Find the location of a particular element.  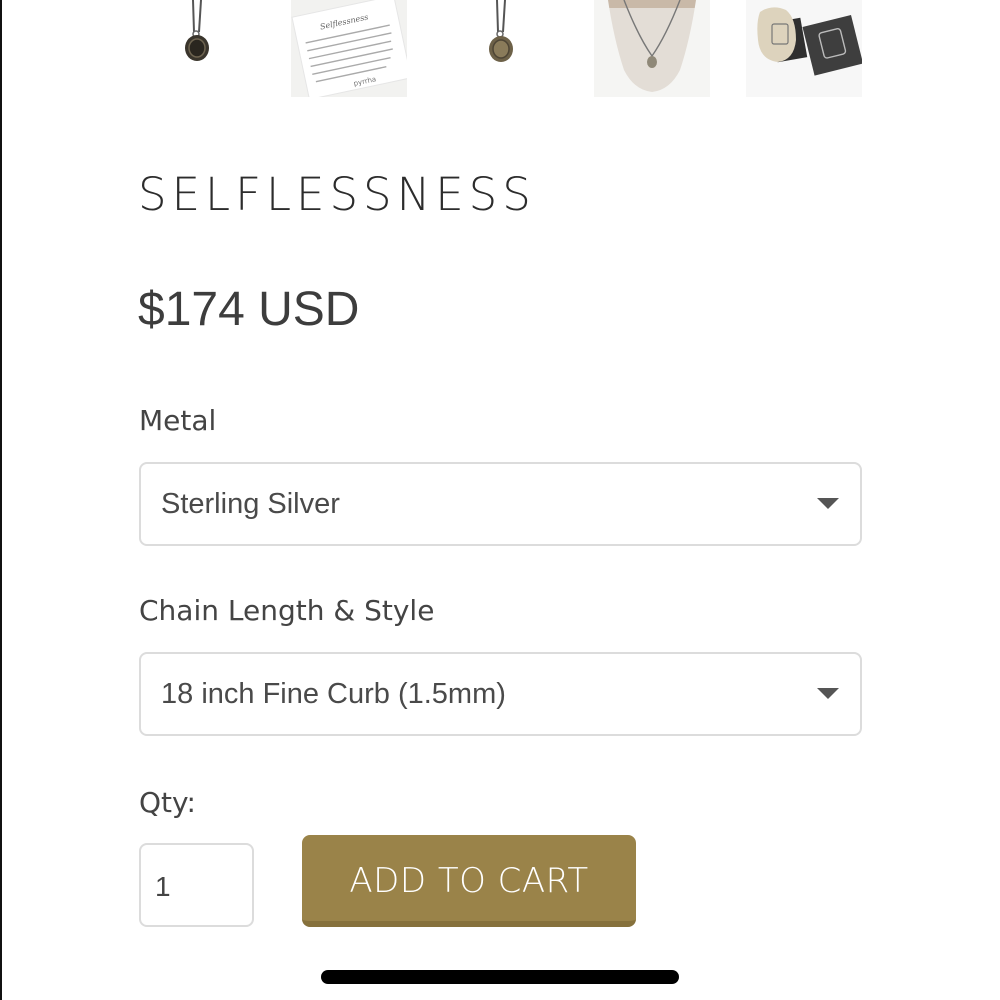

product-price: $174 USD is located at coordinates (249, 309).